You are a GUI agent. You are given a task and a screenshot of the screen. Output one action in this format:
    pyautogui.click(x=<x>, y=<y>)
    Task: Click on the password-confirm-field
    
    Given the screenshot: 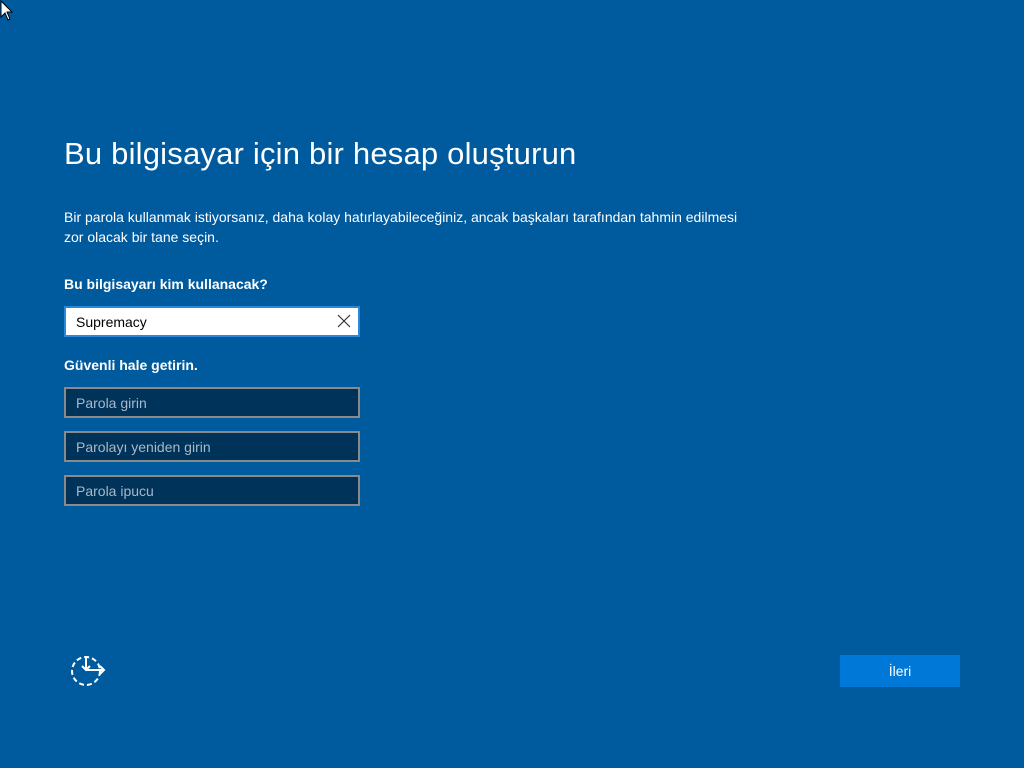 What is the action you would take?
    pyautogui.click(x=212, y=446)
    